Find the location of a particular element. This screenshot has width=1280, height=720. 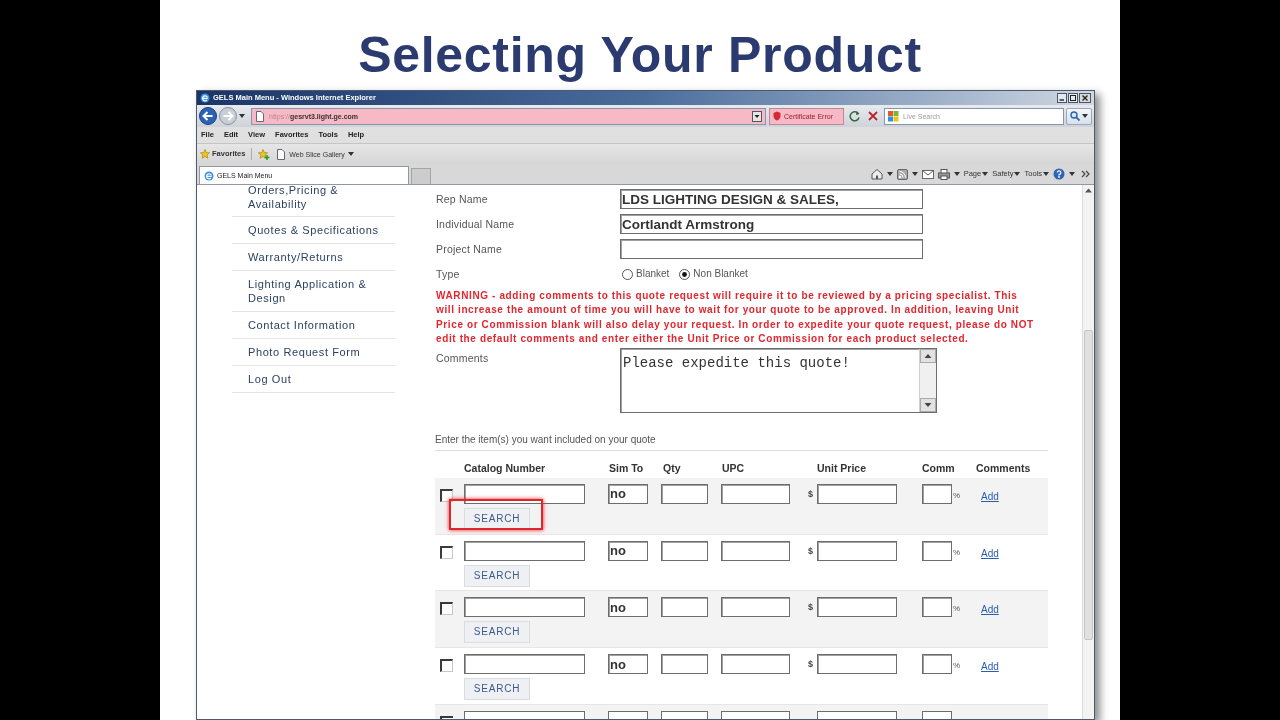

field-label: Project Name is located at coordinates (469, 248).